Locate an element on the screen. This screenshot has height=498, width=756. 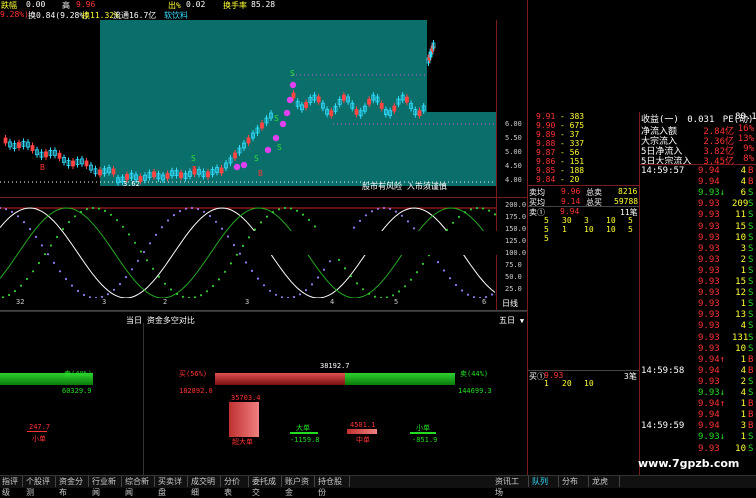
tab-6: 成交明细 is located at coordinates (205, 486).